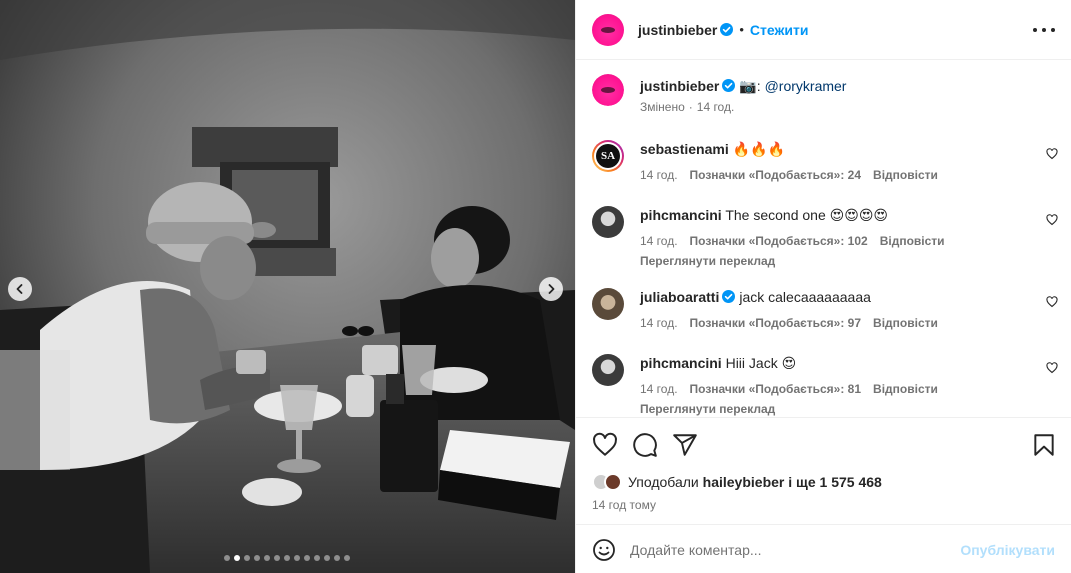 The height and width of the screenshot is (573, 1071). What do you see at coordinates (1044, 445) in the screenshot?
I see `bookmark-icon` at bounding box center [1044, 445].